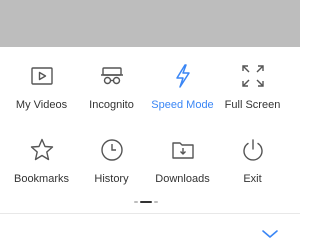 The image size is (320, 249). What do you see at coordinates (111, 95) in the screenshot?
I see `menu-item-incognito: Incognito` at bounding box center [111, 95].